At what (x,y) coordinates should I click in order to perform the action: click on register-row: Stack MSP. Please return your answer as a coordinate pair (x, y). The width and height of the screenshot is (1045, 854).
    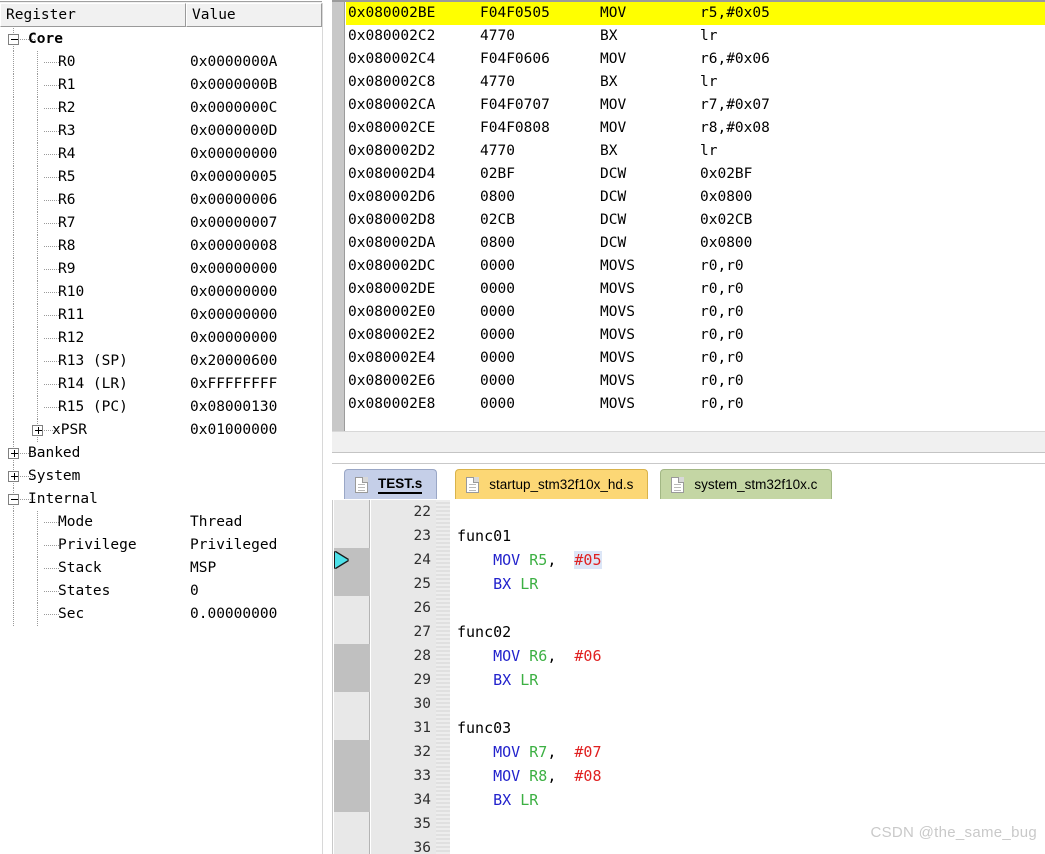
    Looking at the image, I should click on (161, 568).